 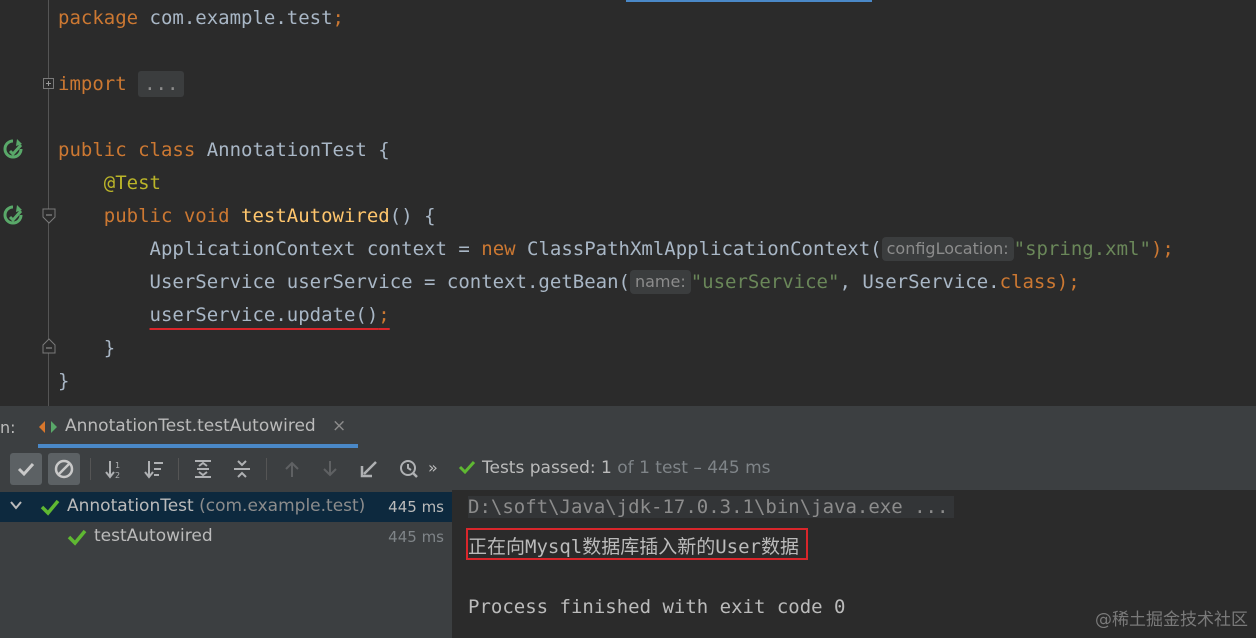 I want to click on code-token: "spring.xml", so click(x=1082, y=249).